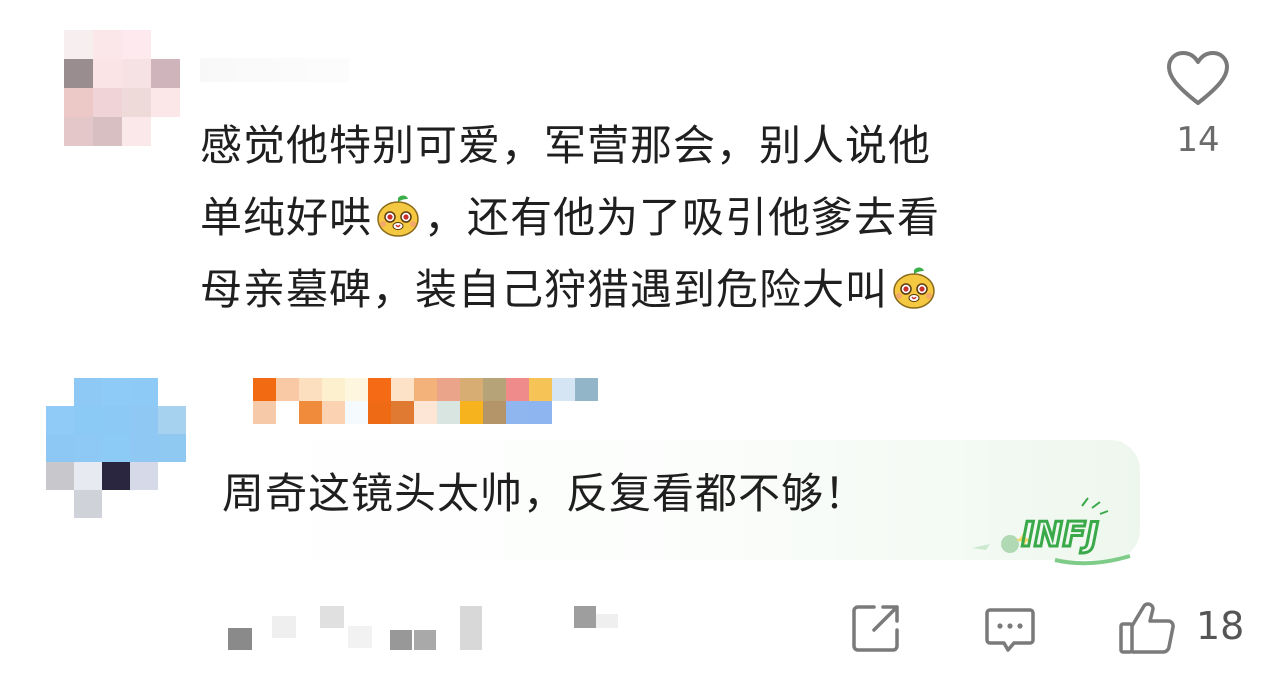  Describe the element at coordinates (1220, 626) in the screenshot. I see `like-count: 18` at that location.